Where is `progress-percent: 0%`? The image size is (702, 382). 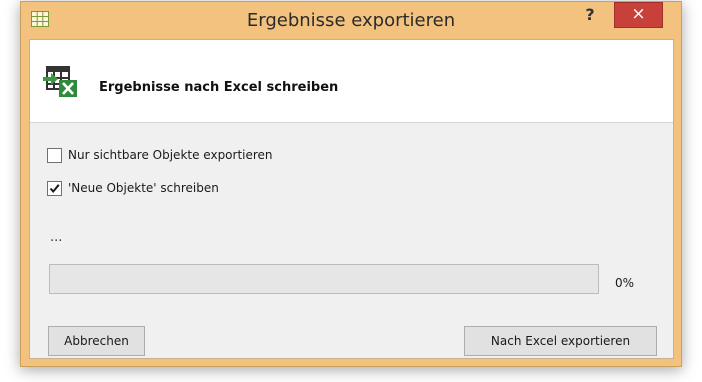 progress-percent: 0% is located at coordinates (625, 283).